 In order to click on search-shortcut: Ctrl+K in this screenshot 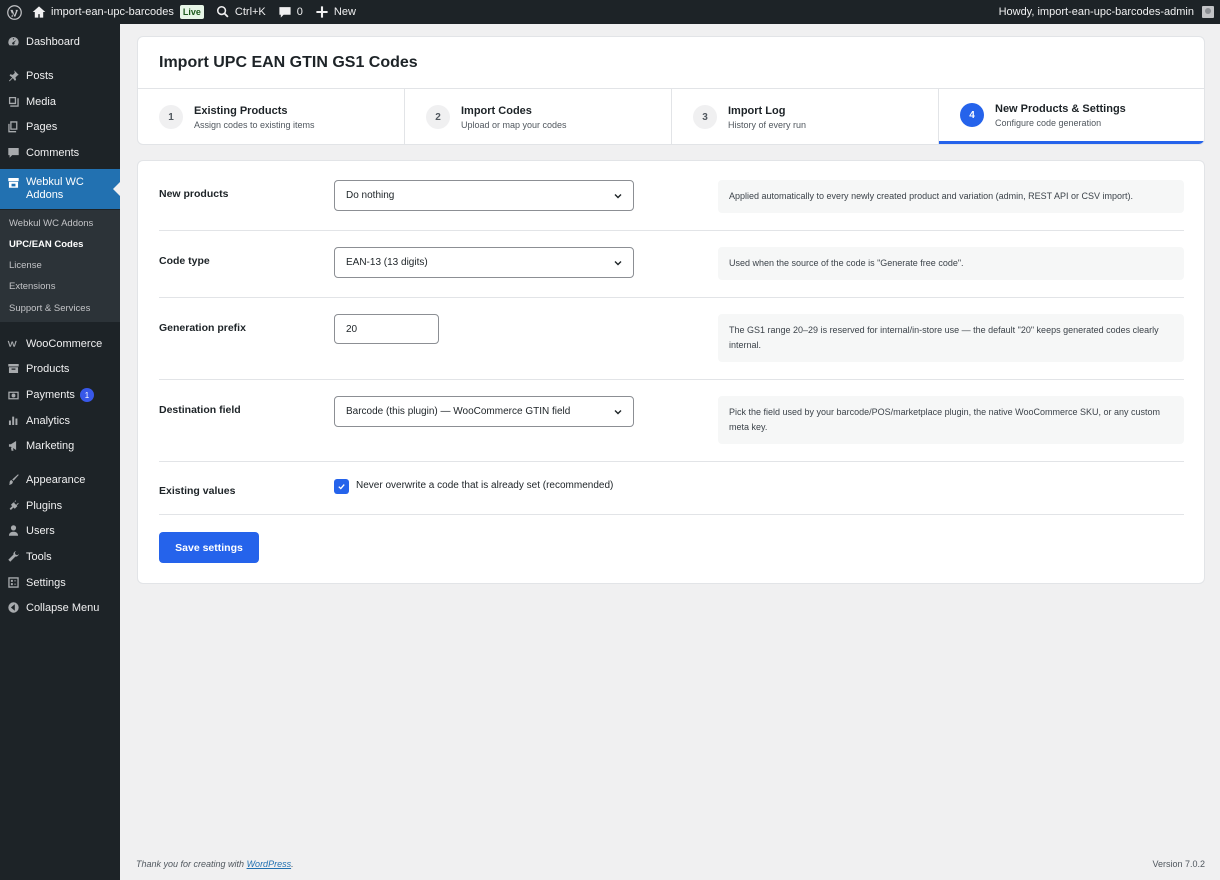, I will do `click(250, 12)`.